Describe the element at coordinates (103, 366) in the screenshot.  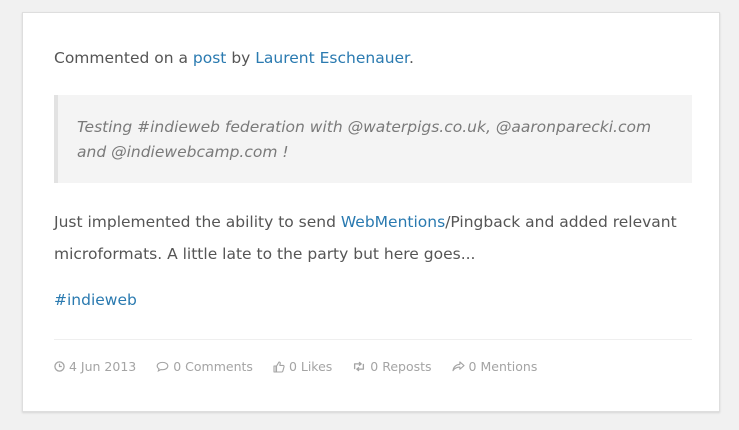
I see `post-date: 4 Jun 2013` at that location.